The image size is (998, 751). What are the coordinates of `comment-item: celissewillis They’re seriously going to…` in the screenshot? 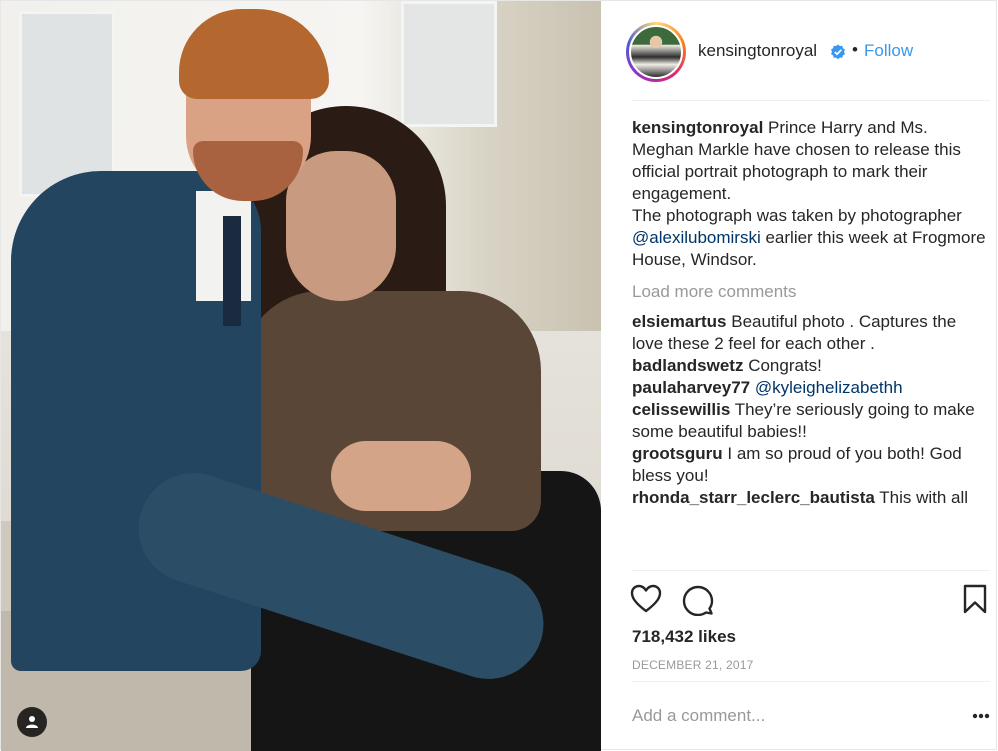 It's located at (811, 421).